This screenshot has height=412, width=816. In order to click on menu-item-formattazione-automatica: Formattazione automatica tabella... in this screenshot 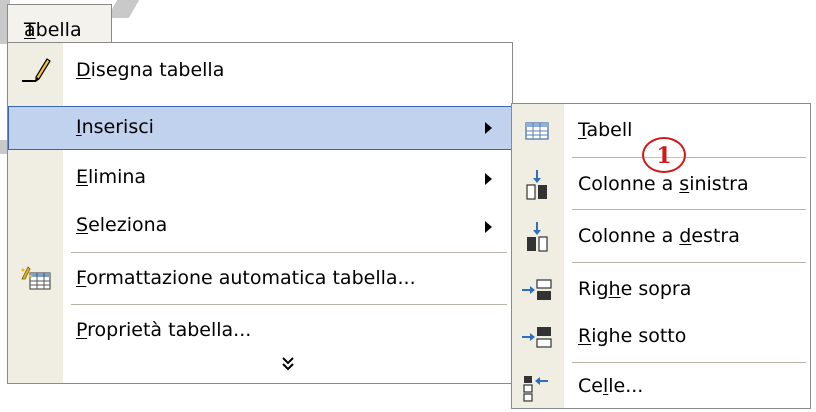, I will do `click(260, 279)`.